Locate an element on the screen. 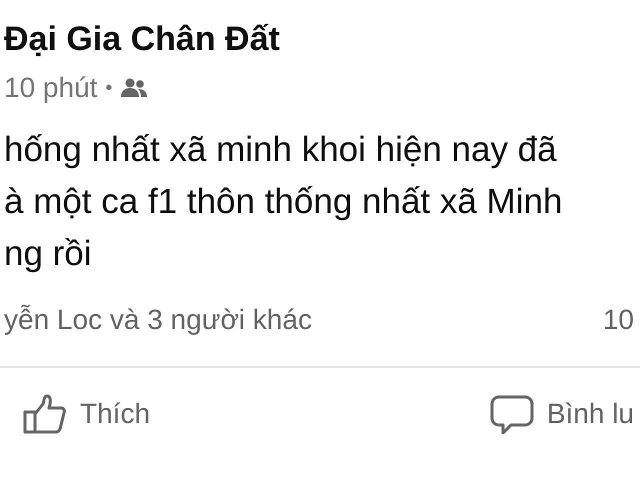 The height and width of the screenshot is (480, 640). like-button: Thích is located at coordinates (86, 414).